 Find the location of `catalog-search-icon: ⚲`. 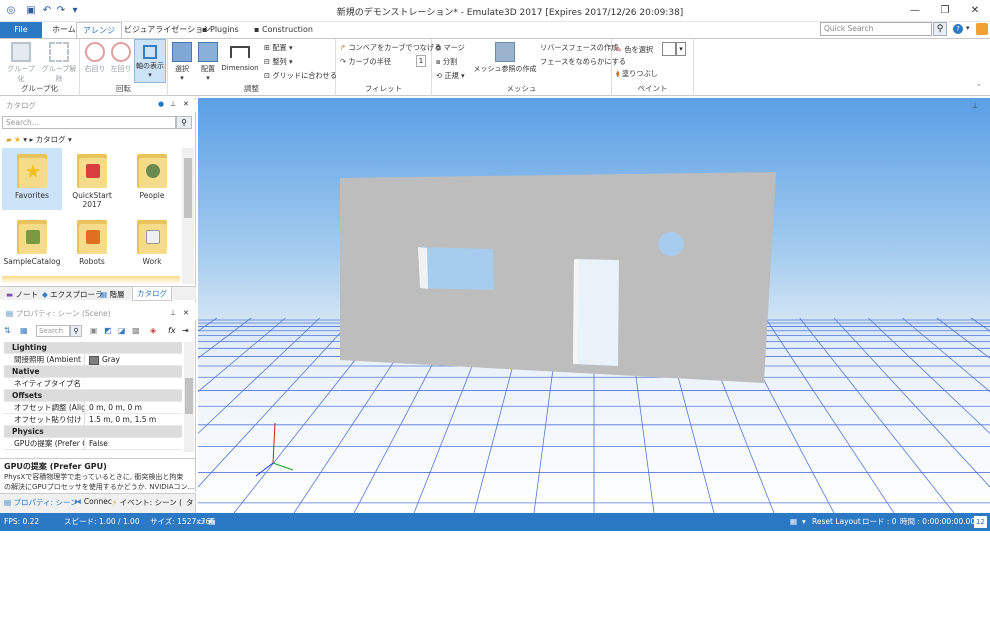

catalog-search-icon: ⚲ is located at coordinates (184, 122).